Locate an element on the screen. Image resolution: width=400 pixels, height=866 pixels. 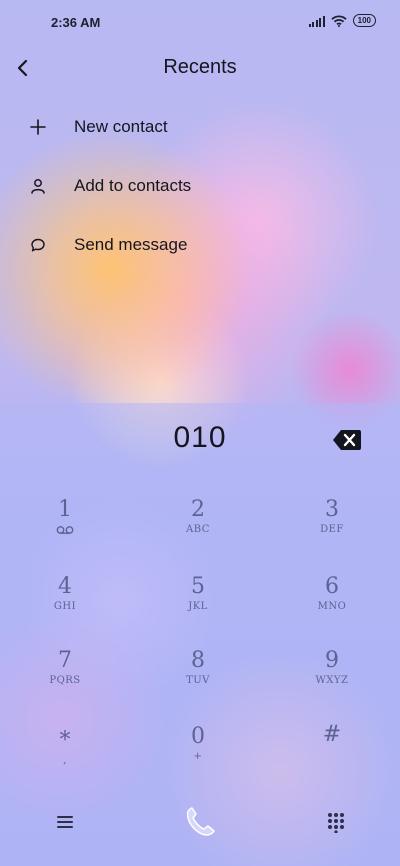
dialpad-toggle-button is located at coordinates (336, 822).